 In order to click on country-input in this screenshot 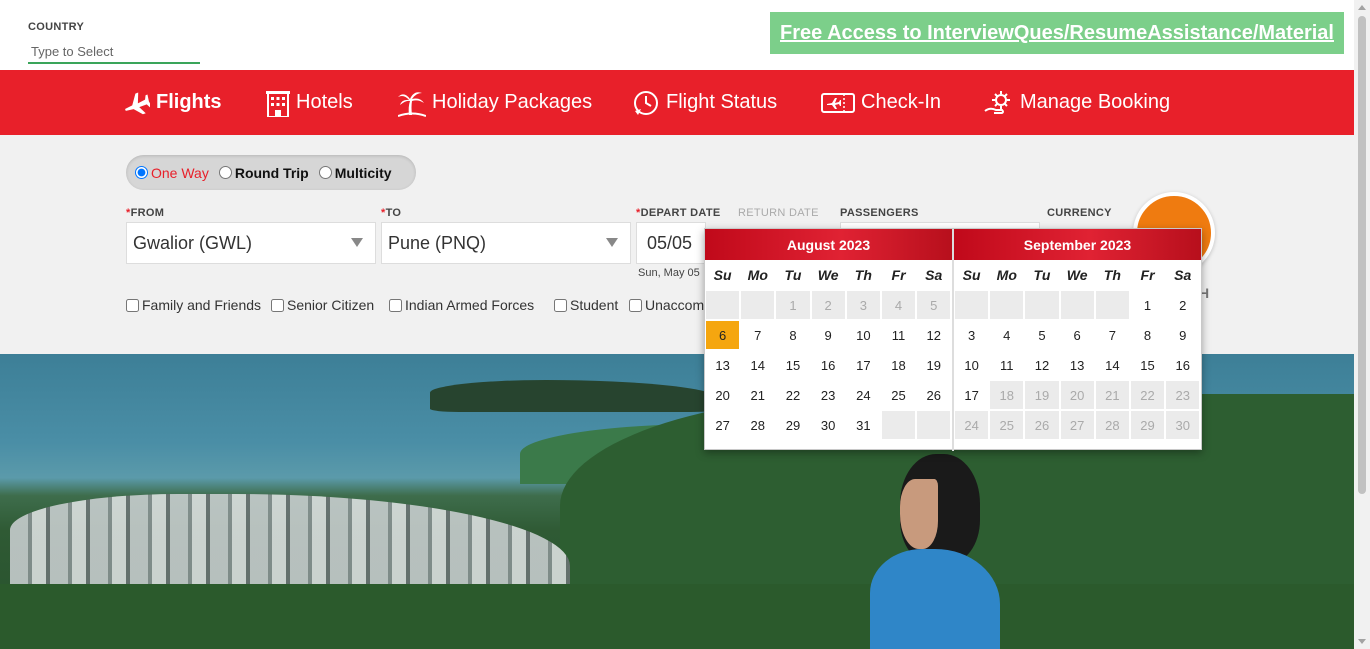, I will do `click(114, 52)`.